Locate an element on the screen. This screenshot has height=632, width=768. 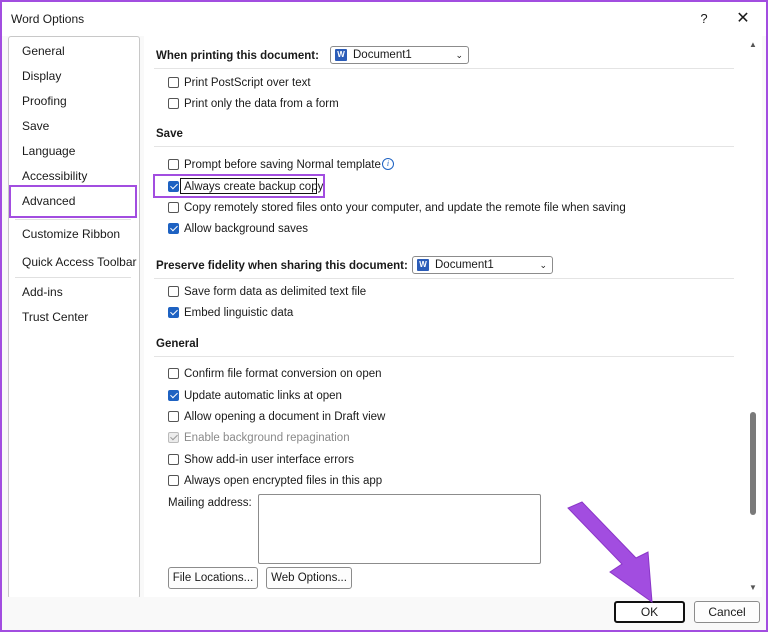
info-icon: i is located at coordinates (388, 164).